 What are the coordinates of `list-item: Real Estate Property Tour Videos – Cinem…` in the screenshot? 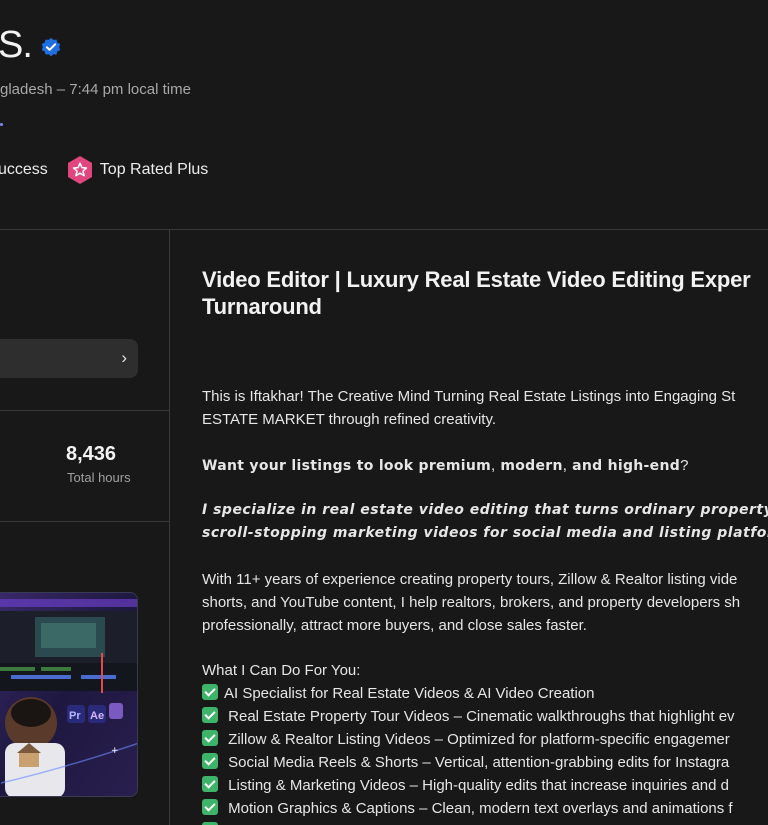 It's located at (485, 716).